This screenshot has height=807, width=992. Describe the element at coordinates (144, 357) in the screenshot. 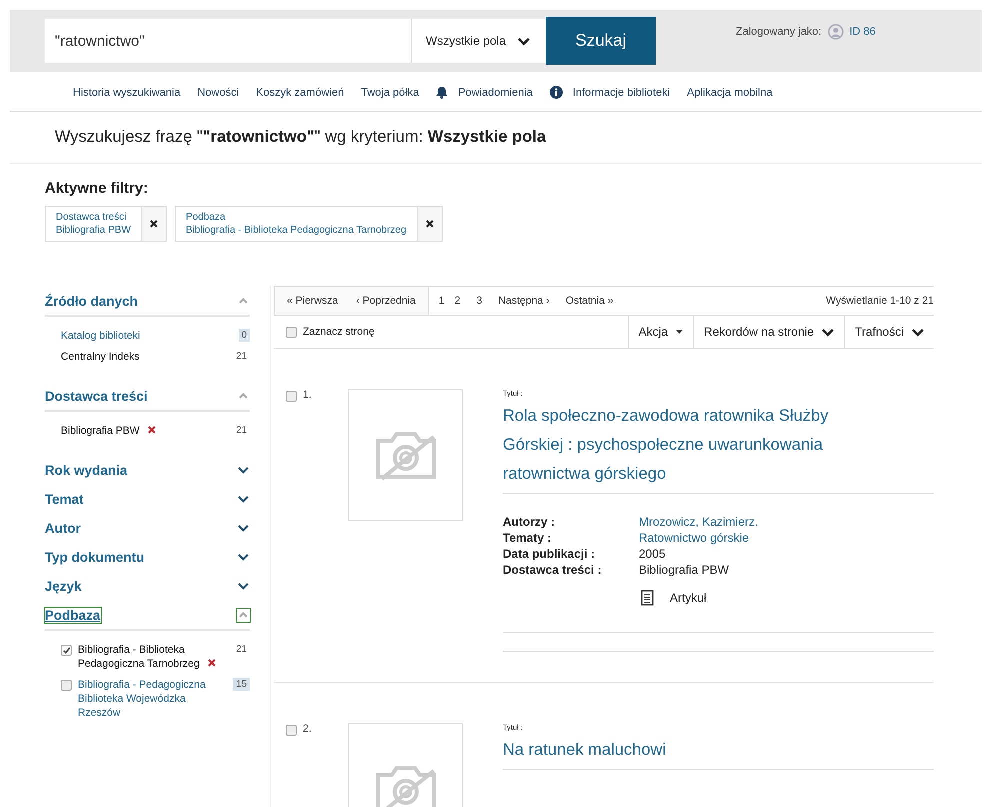

I see `facet-option: Centralny Indeks` at that location.